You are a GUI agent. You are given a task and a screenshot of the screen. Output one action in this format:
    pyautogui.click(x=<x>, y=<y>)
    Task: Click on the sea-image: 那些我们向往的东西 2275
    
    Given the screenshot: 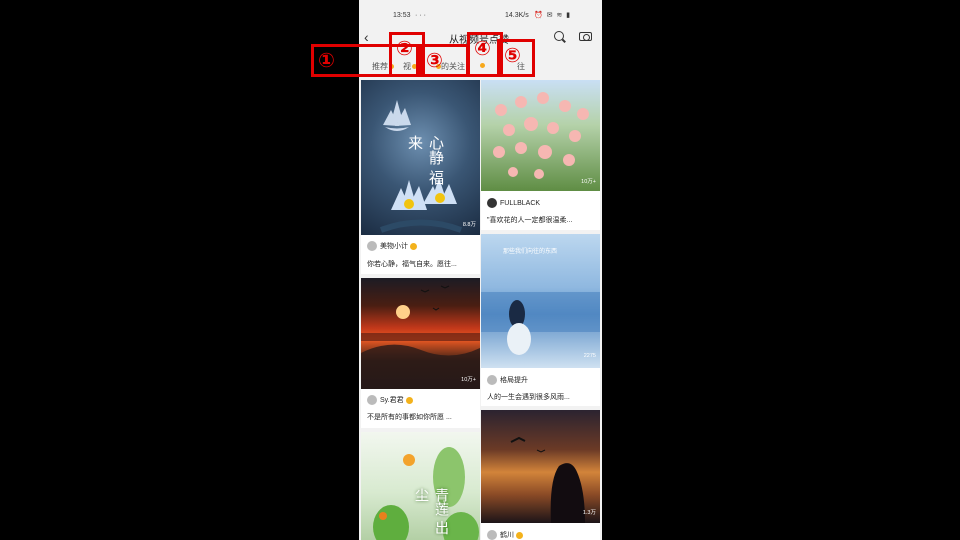 What is the action you would take?
    pyautogui.click(x=540, y=301)
    